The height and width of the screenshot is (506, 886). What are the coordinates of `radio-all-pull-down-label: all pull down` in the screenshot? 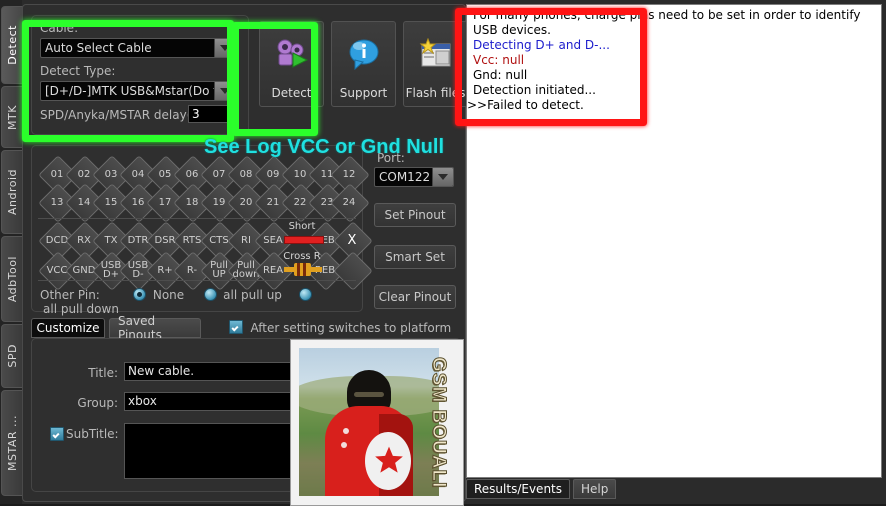 It's located at (81, 309).